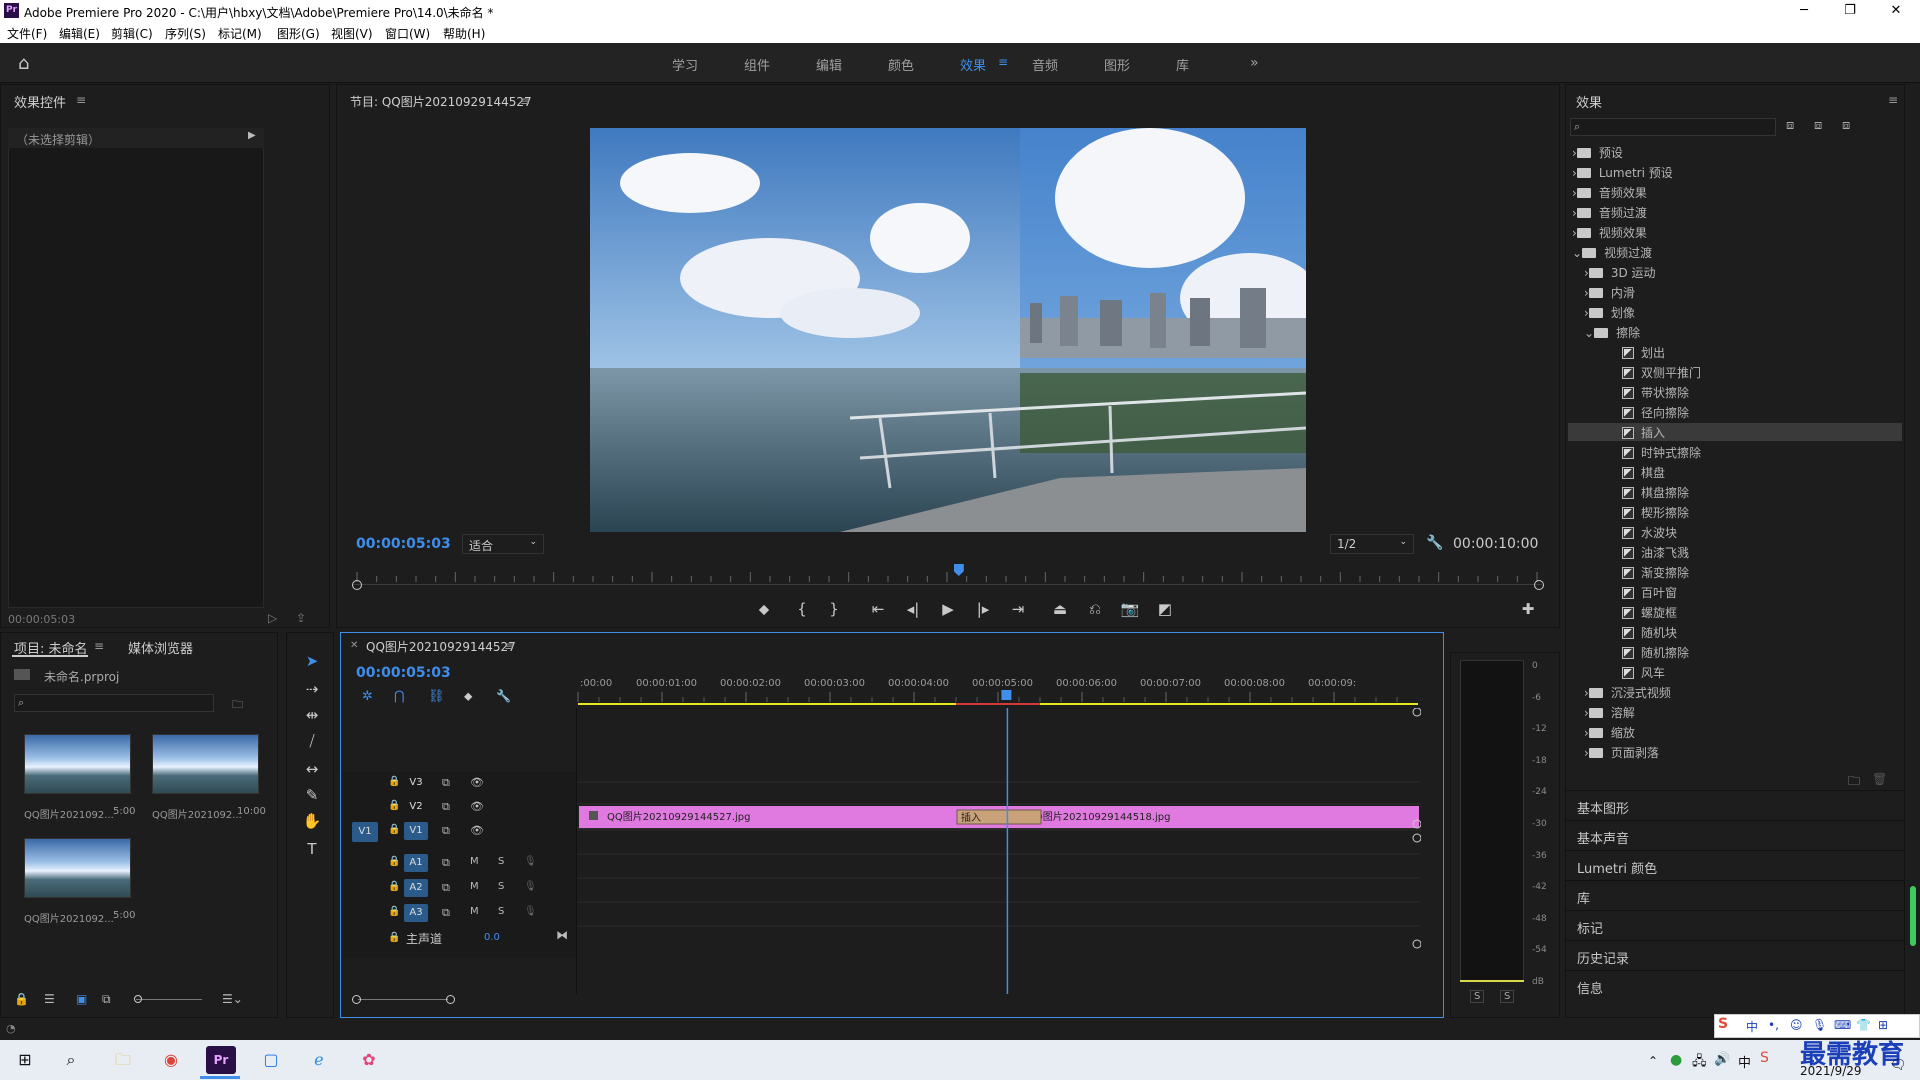  What do you see at coordinates (312, 743) in the screenshot?
I see `razor-tool-icon: ⧸` at bounding box center [312, 743].